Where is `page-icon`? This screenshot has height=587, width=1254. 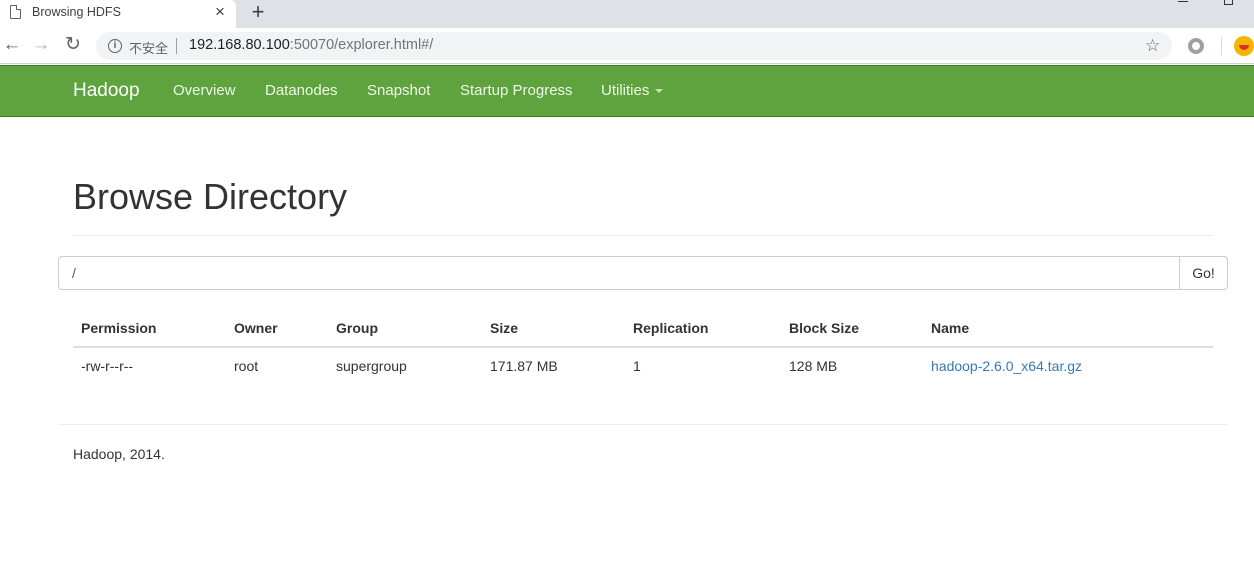
page-icon is located at coordinates (15, 12).